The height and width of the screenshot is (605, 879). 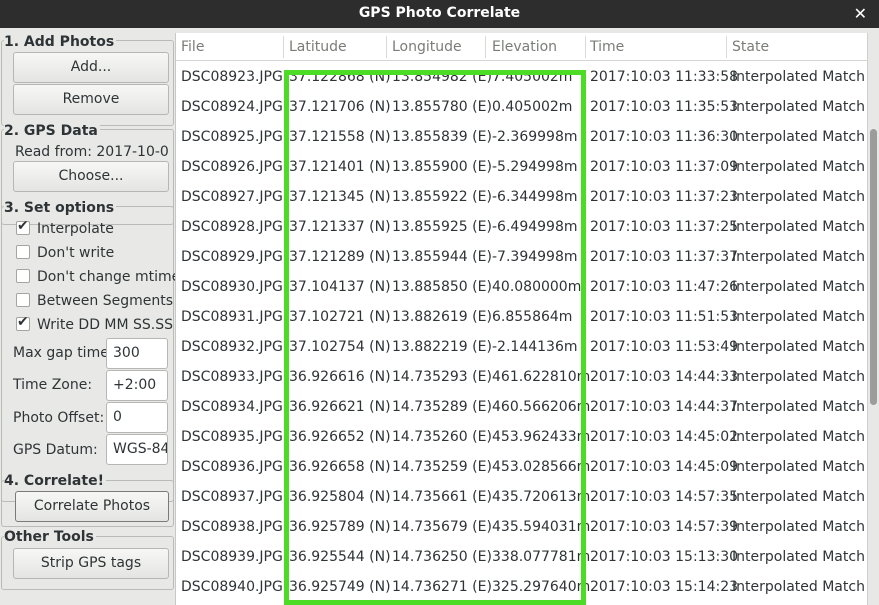 What do you see at coordinates (232, 167) in the screenshot?
I see `cell-file: DSC08926.JPG` at bounding box center [232, 167].